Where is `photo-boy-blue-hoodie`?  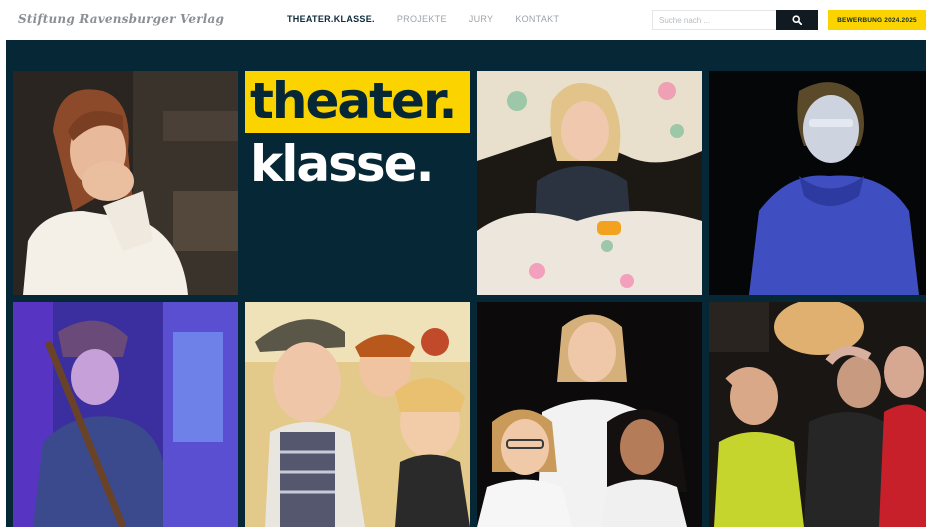 photo-boy-blue-hoodie is located at coordinates (817, 183).